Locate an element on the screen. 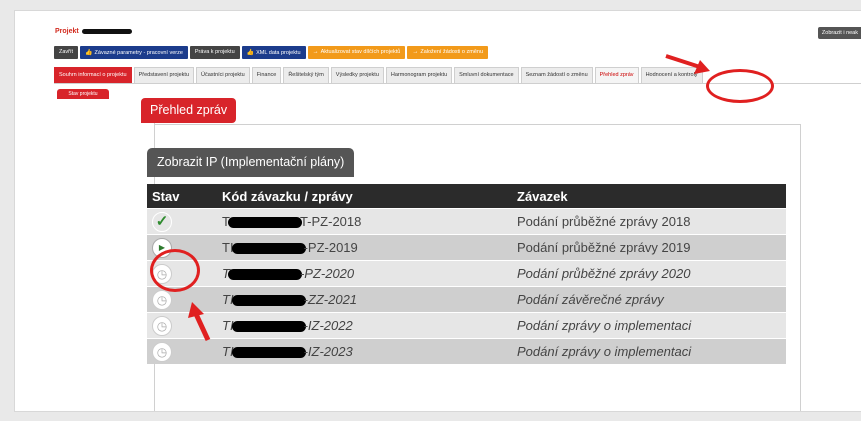 The width and height of the screenshot is (861, 421). toolbar-button: 👍 Závazné parametry - pracovní verze is located at coordinates (134, 52).